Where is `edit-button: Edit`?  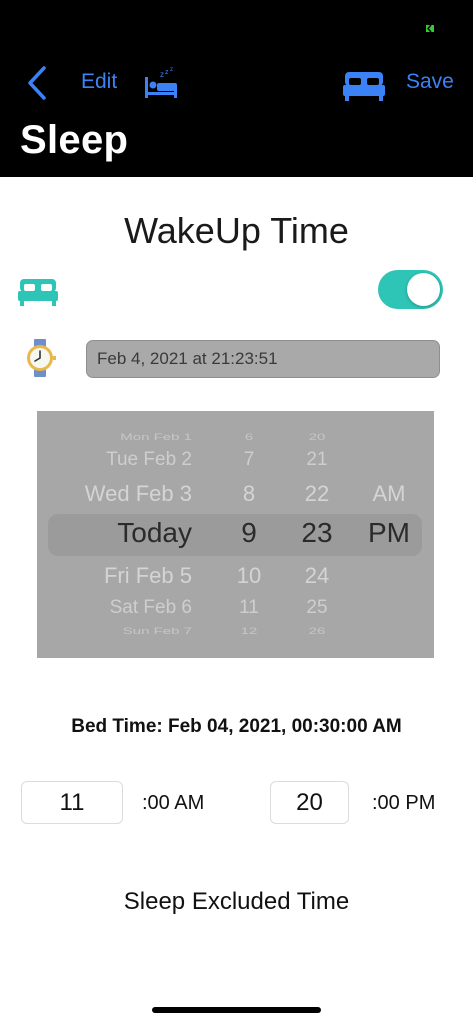 edit-button: Edit is located at coordinates (99, 82).